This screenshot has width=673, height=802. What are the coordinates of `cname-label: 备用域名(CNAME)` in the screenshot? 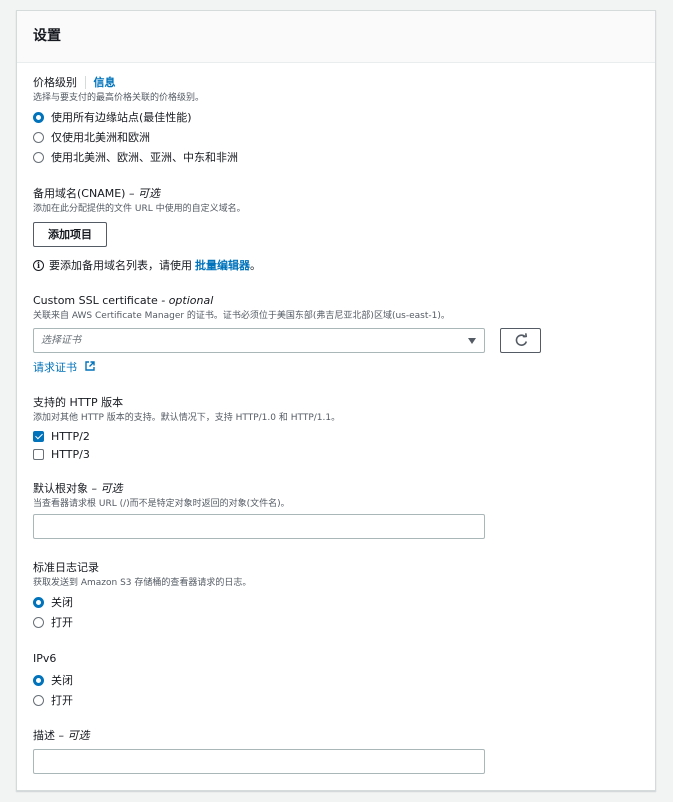 It's located at (79, 193).